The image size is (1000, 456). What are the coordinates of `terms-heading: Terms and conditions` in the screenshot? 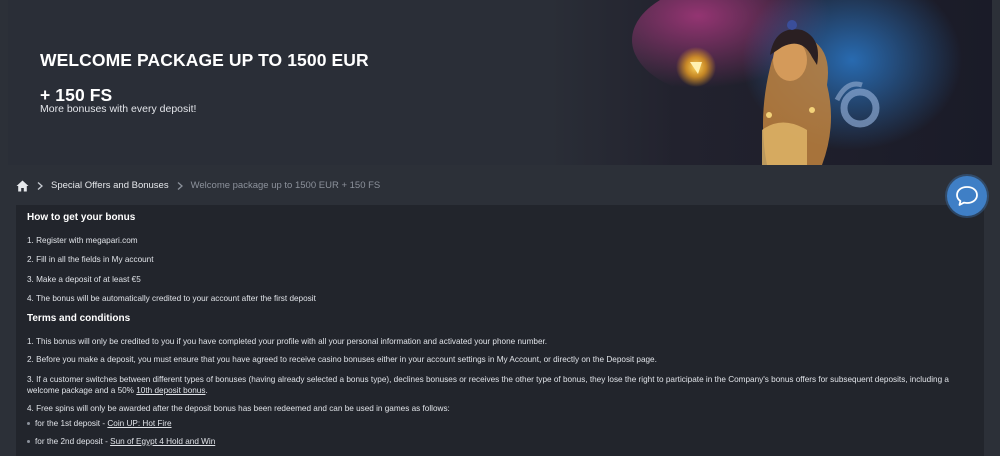 It's located at (79, 318).